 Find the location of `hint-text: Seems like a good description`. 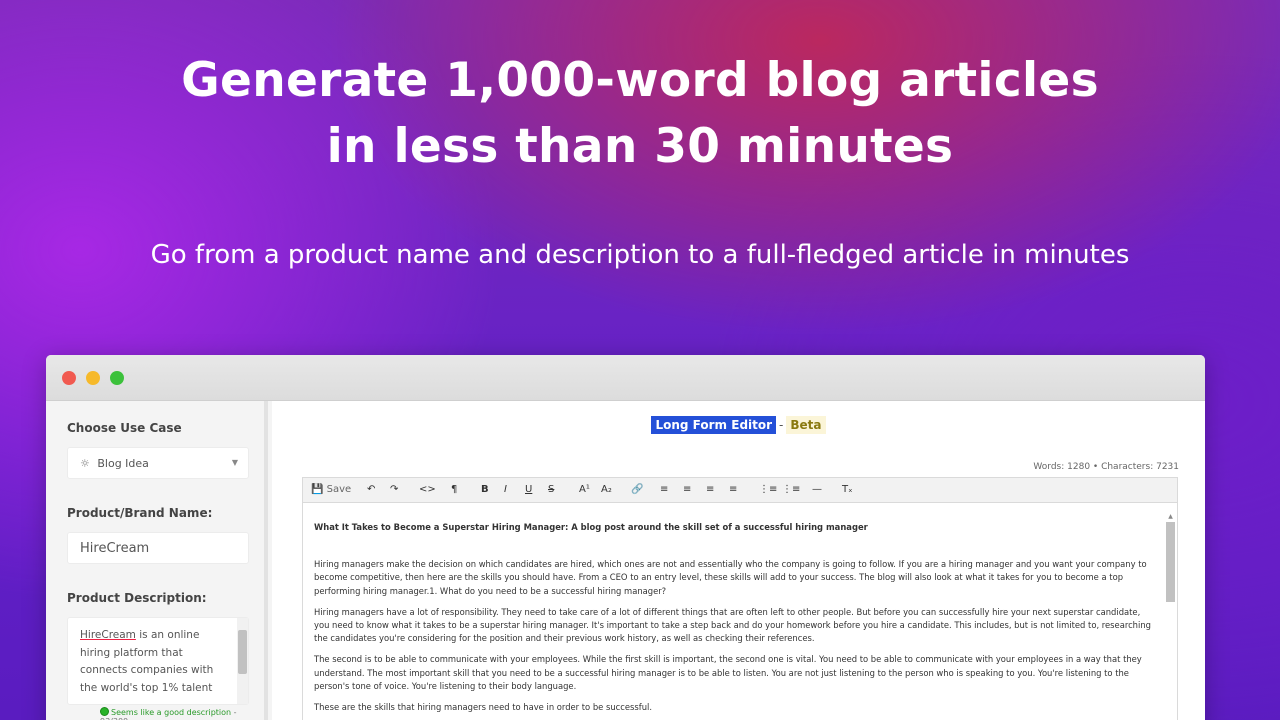

hint-text: Seems like a good description is located at coordinates (171, 712).